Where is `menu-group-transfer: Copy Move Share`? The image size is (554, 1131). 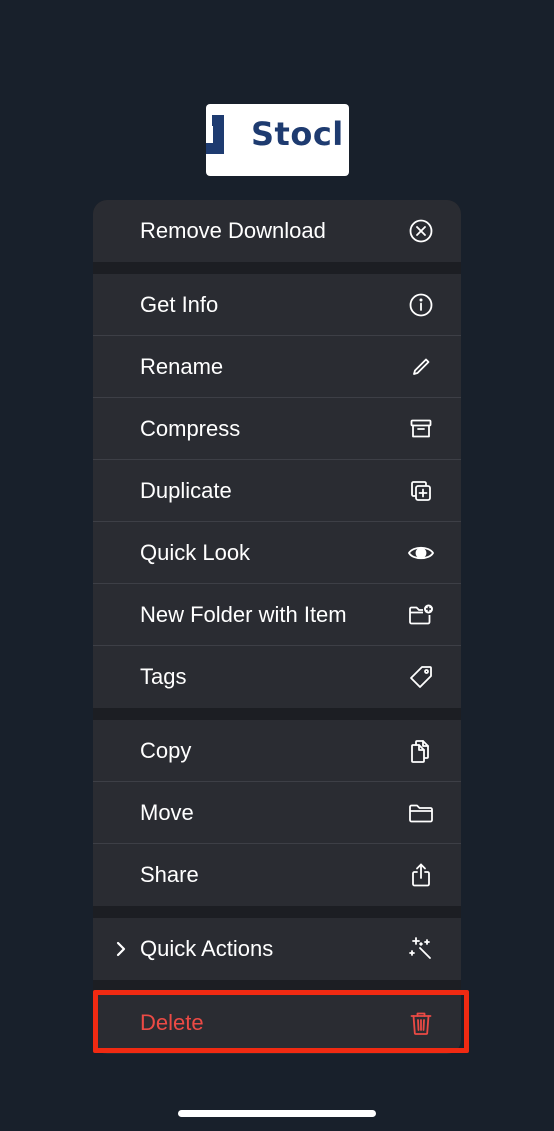 menu-group-transfer: Copy Move Share is located at coordinates (277, 813).